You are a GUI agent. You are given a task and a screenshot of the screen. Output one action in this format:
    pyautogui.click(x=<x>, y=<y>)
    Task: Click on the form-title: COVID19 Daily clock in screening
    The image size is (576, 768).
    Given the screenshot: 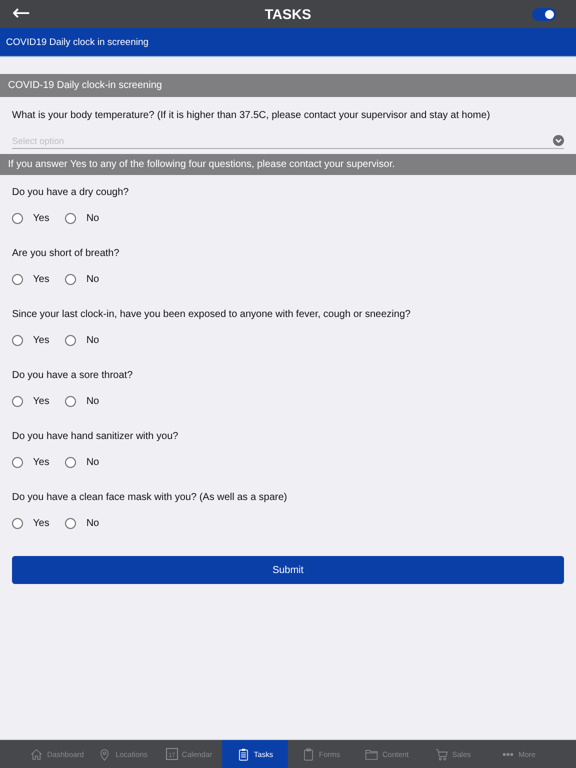 What is the action you would take?
    pyautogui.click(x=77, y=42)
    